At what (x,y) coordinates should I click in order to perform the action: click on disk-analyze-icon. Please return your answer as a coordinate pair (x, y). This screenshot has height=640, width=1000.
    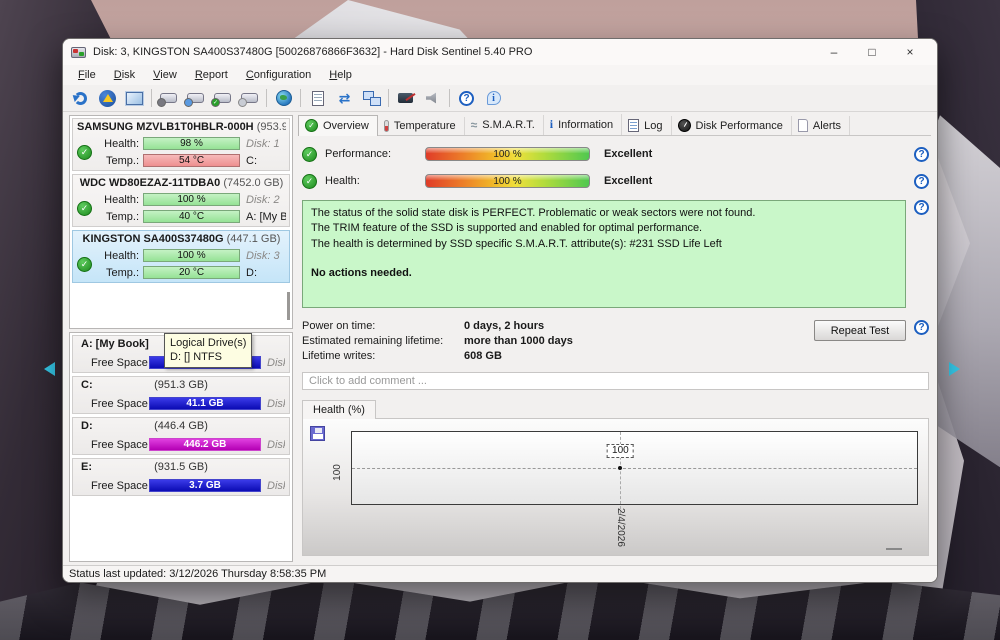
    Looking at the image, I should click on (249, 98).